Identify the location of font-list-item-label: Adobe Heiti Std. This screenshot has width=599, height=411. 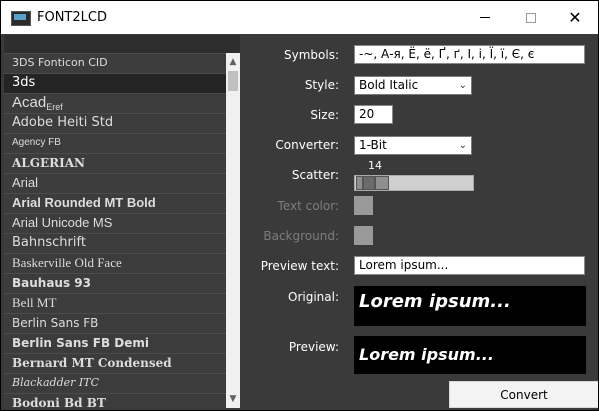
(63, 122).